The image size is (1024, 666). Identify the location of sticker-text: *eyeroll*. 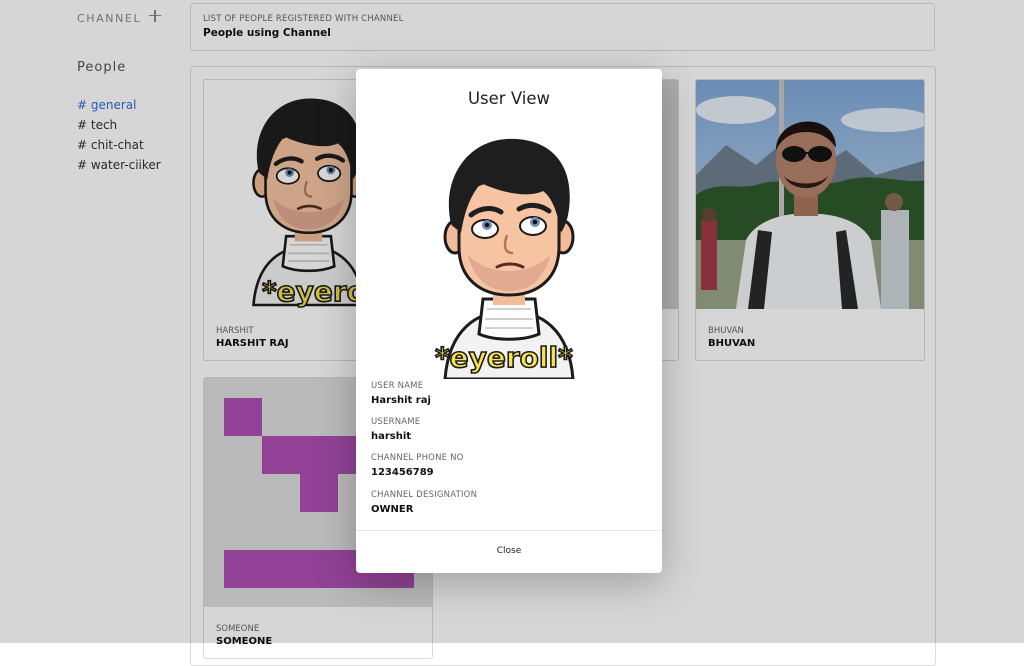
(504, 357).